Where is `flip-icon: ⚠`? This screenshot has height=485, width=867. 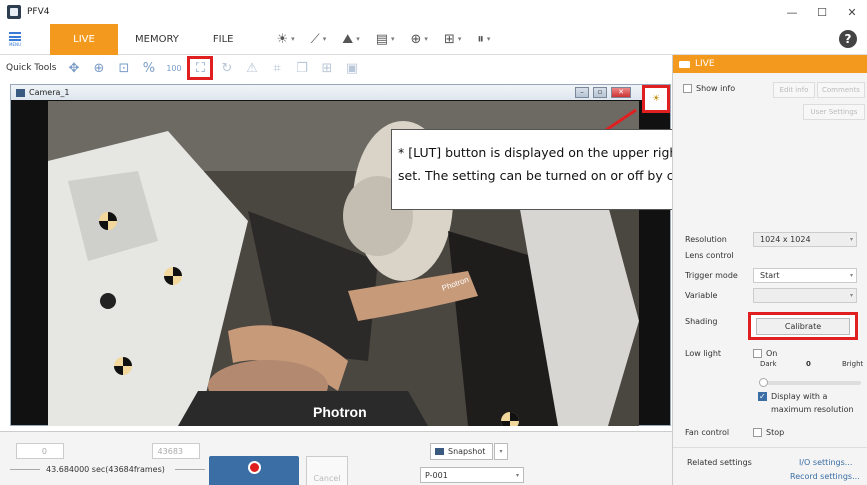 flip-icon: ⚠ is located at coordinates (251, 68).